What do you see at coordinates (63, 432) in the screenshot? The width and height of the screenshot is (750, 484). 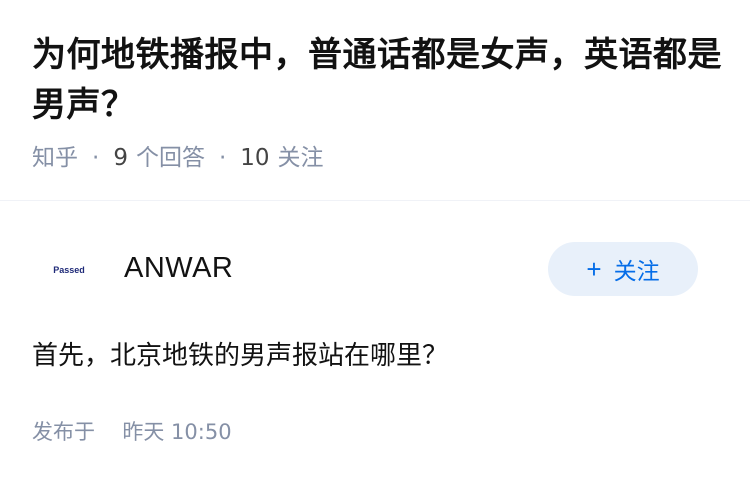 I see `published-label: 发布于` at bounding box center [63, 432].